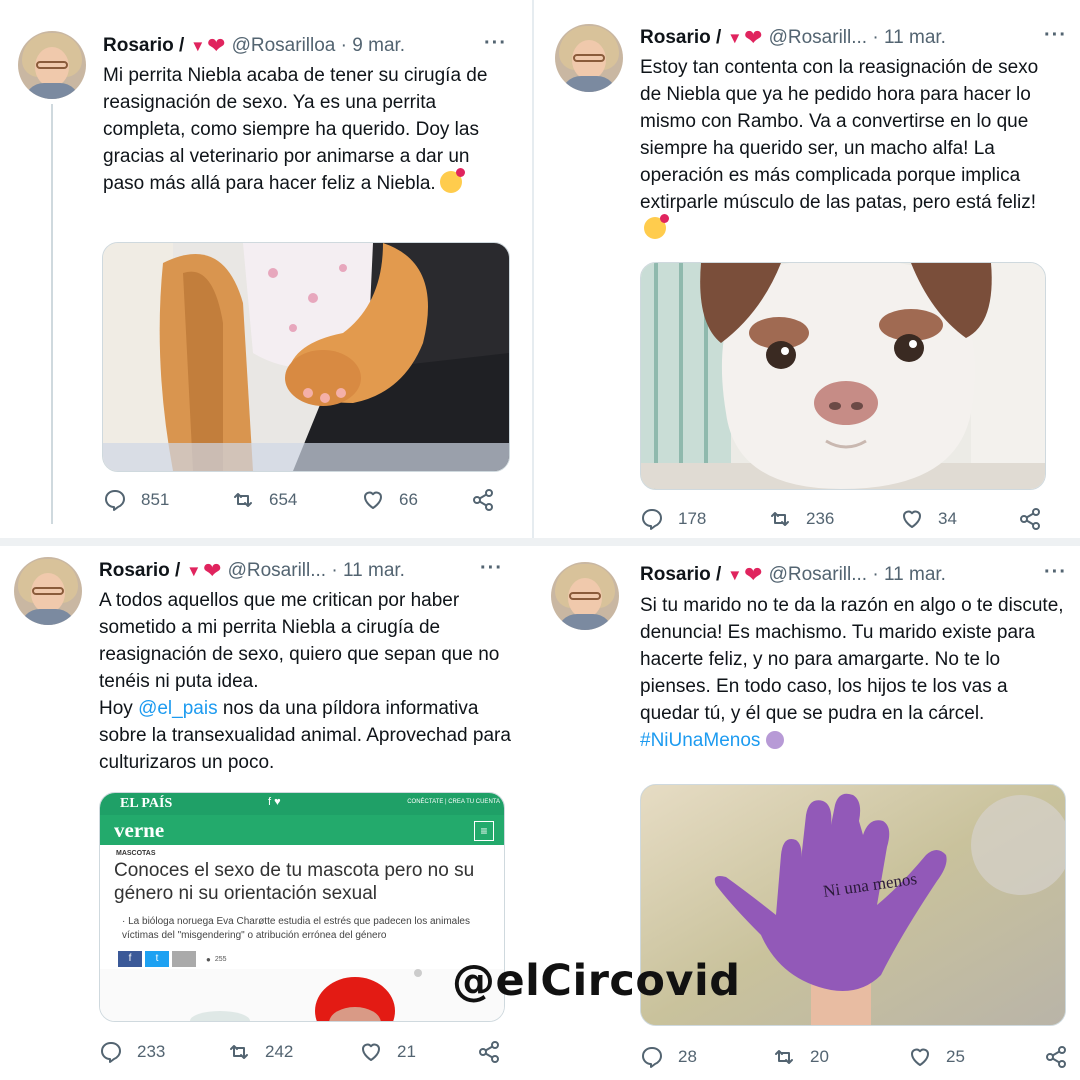 This screenshot has height=1080, width=1080. What do you see at coordinates (959, 519) in the screenshot?
I see `like-button: 34` at bounding box center [959, 519].